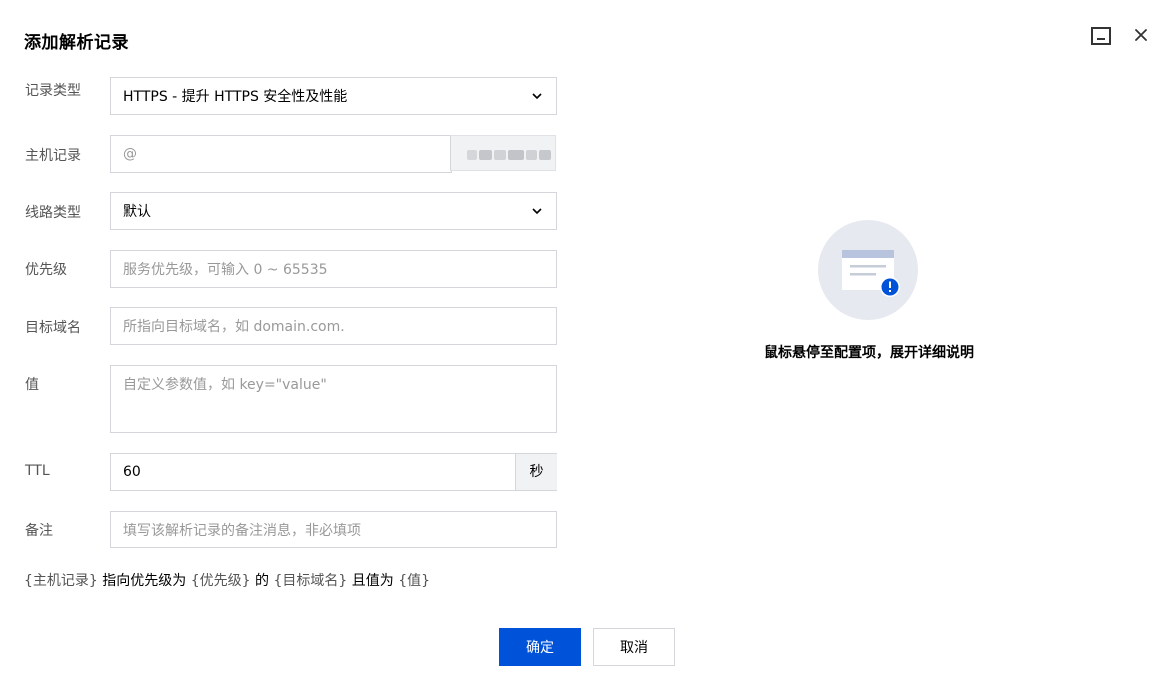  I want to click on summary-text-2: 的, so click(262, 581).